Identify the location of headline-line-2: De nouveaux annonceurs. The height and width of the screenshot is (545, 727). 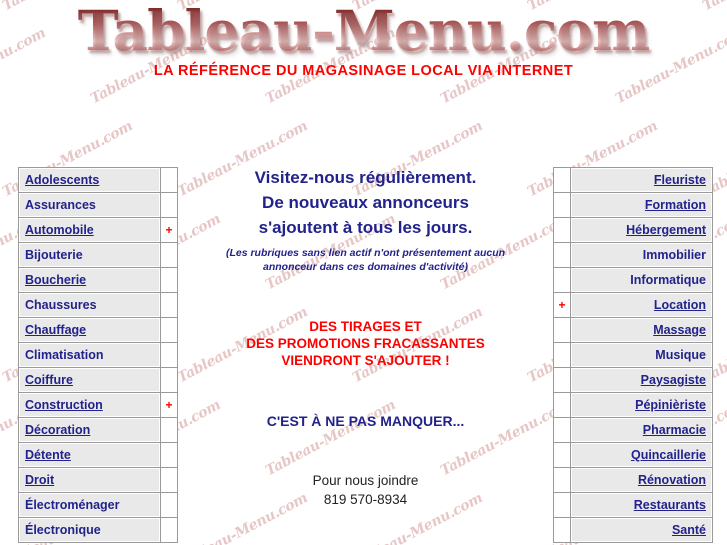
(365, 202).